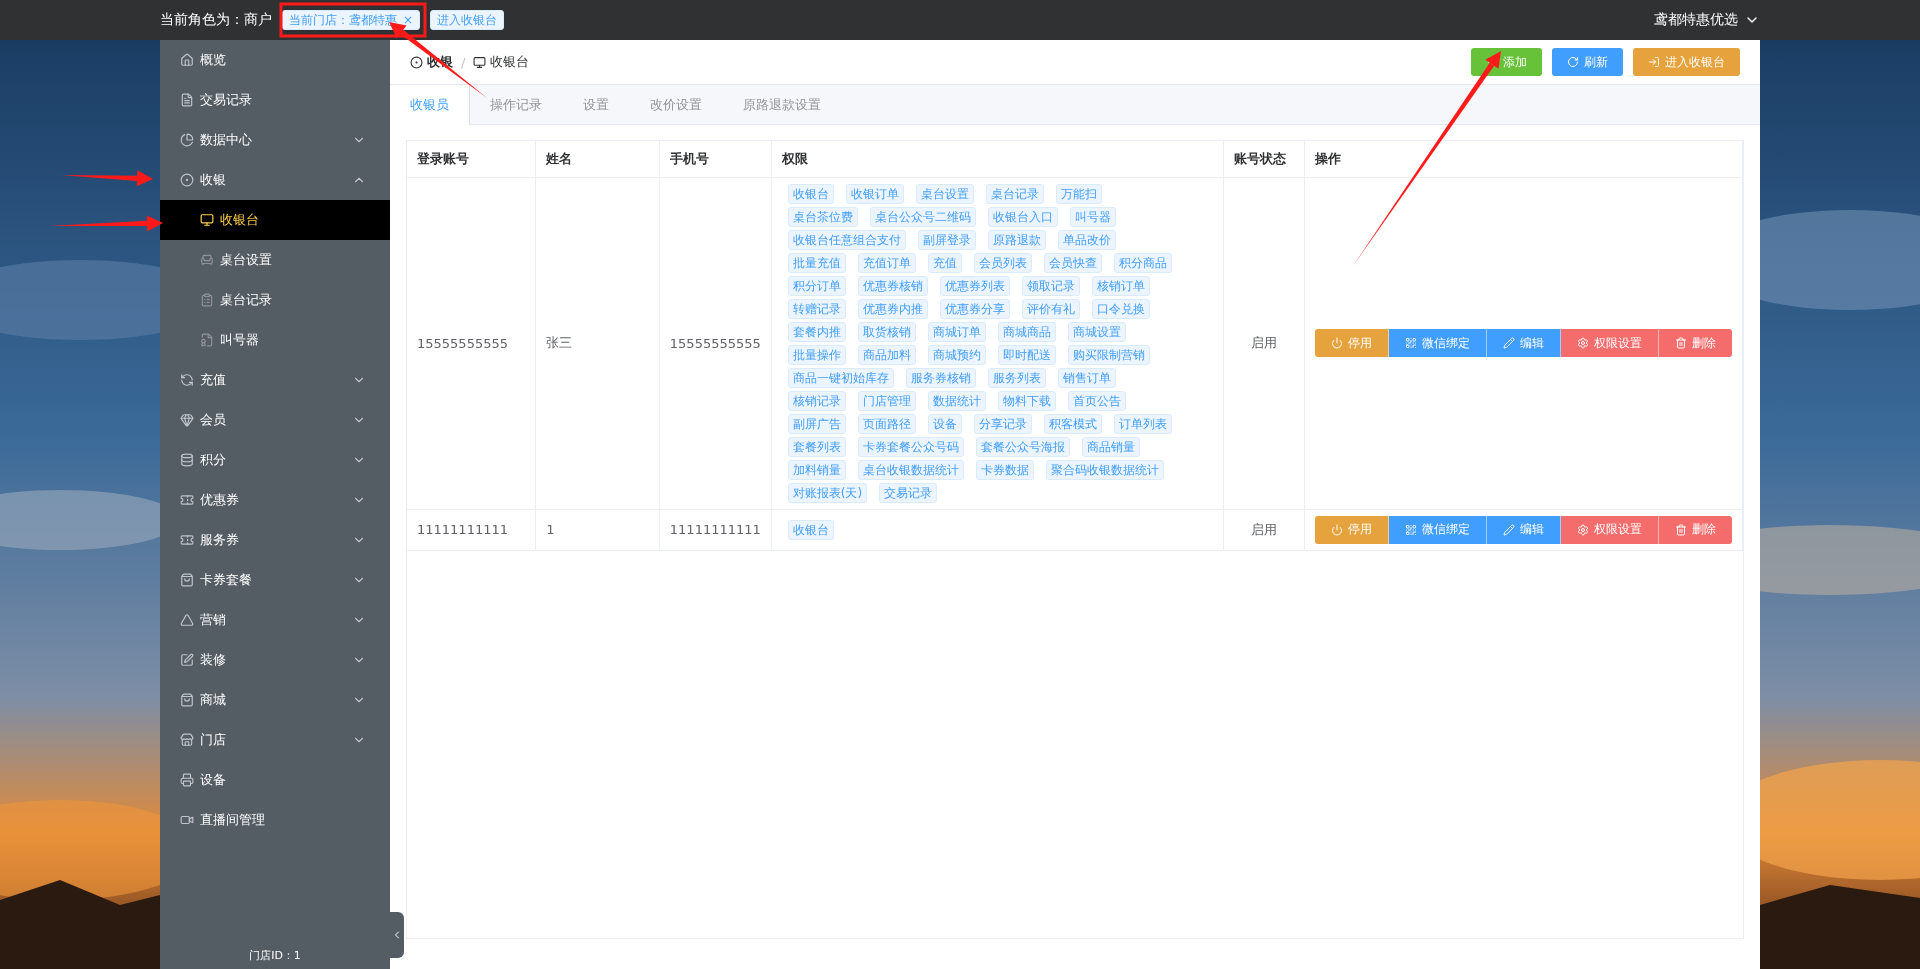 Image resolution: width=1920 pixels, height=969 pixels. Describe the element at coordinates (275, 500) in the screenshot. I see `menu-item: 优惠券` at that location.